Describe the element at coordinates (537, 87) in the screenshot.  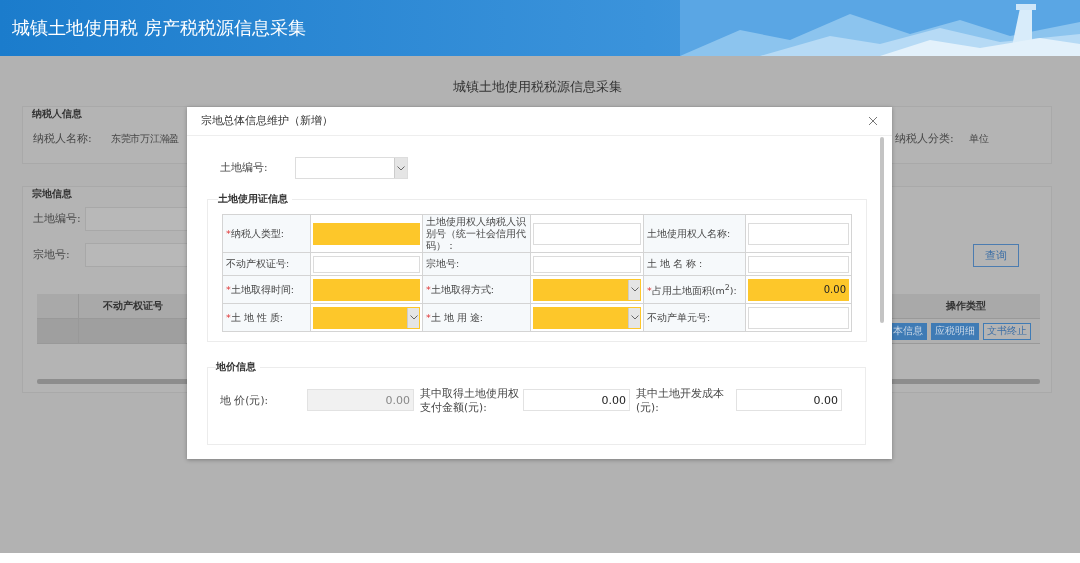
I see `page-title: 城镇土地使用税税源信息采集` at that location.